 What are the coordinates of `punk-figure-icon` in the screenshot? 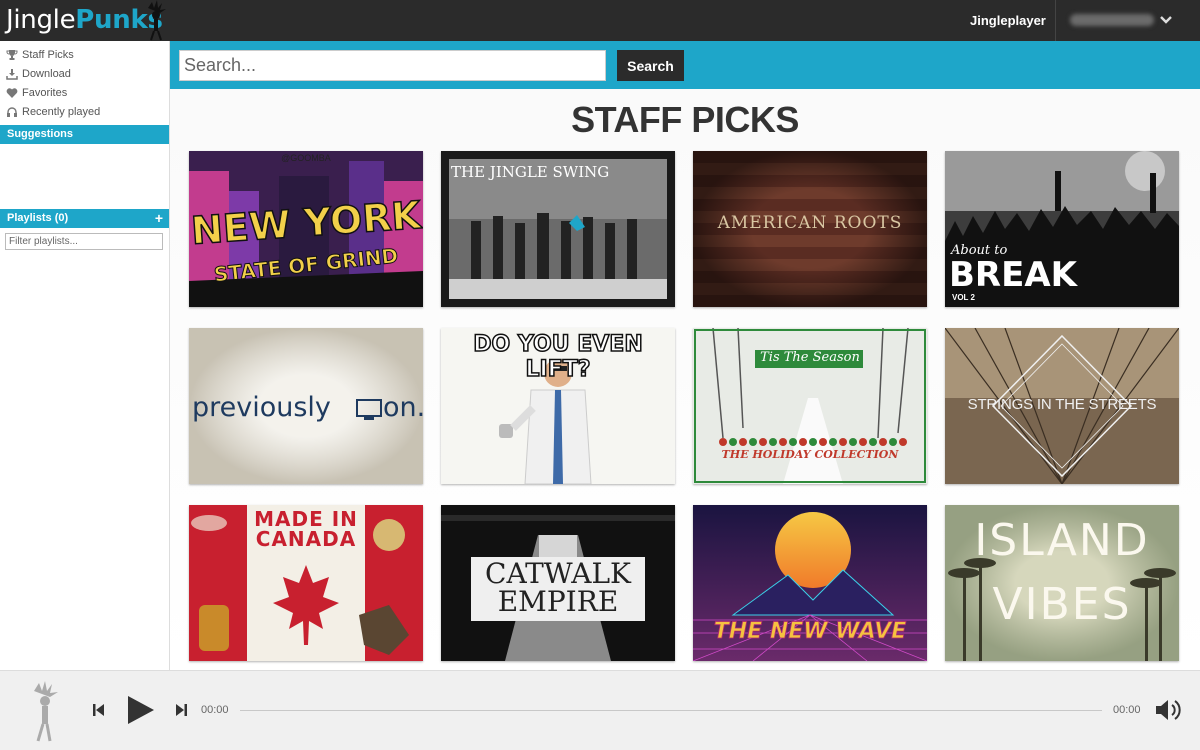 It's located at (157, 20).